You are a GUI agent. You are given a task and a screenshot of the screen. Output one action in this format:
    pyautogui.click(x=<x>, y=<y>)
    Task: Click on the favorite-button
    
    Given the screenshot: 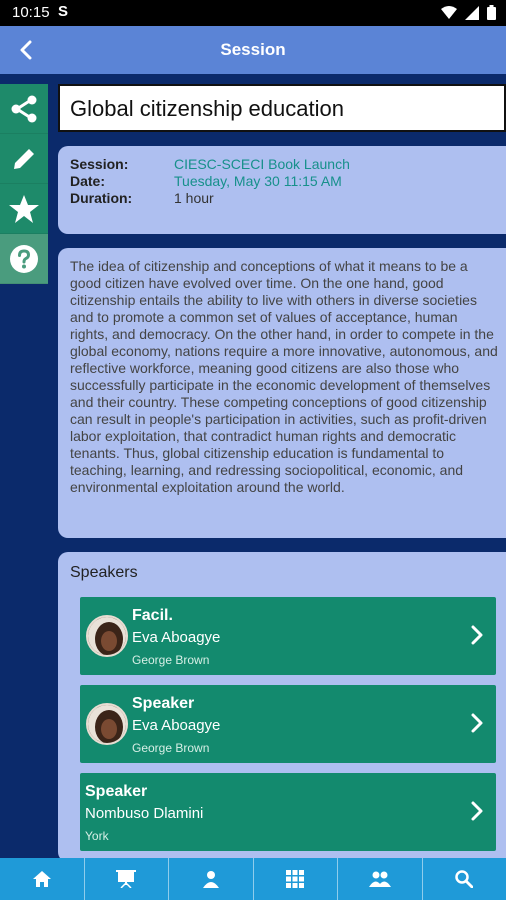 What is the action you would take?
    pyautogui.click(x=24, y=209)
    